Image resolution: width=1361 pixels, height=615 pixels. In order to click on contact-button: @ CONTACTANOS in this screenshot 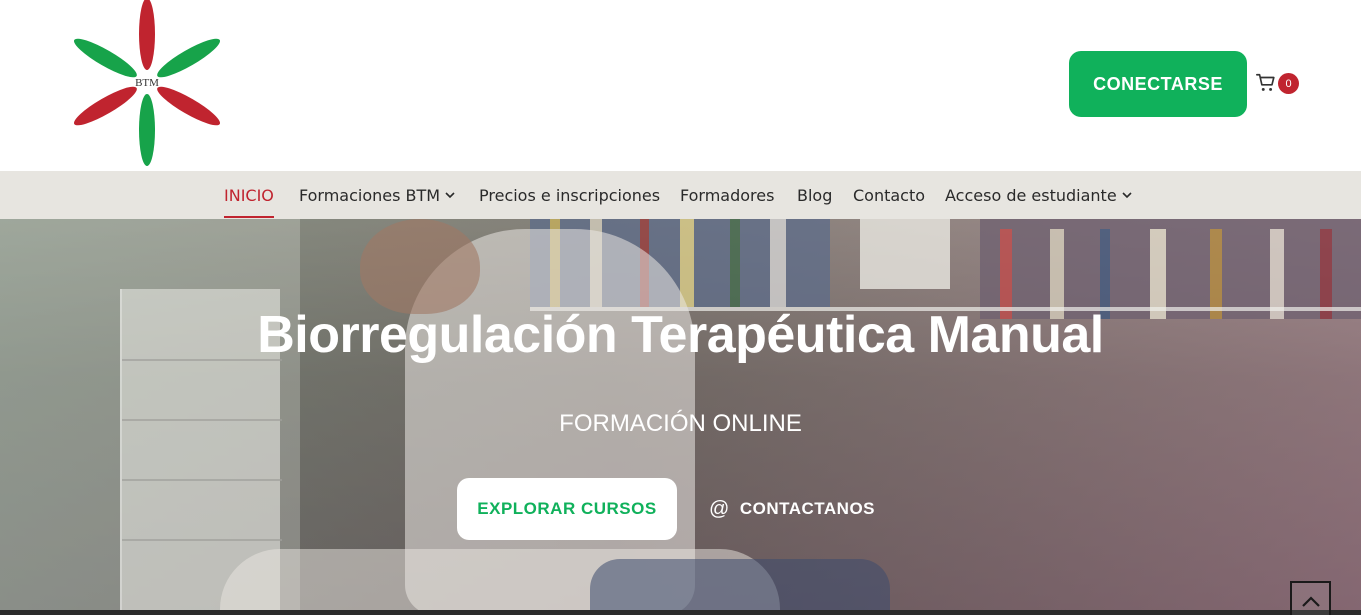, I will do `click(792, 509)`.